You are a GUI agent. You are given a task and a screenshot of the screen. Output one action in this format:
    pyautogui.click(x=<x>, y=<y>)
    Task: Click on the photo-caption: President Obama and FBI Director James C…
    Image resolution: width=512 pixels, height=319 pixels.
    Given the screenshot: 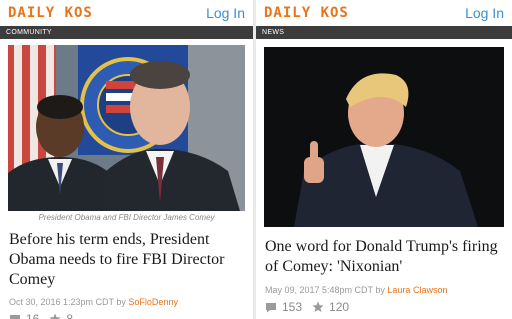 What is the action you would take?
    pyautogui.click(x=126, y=217)
    